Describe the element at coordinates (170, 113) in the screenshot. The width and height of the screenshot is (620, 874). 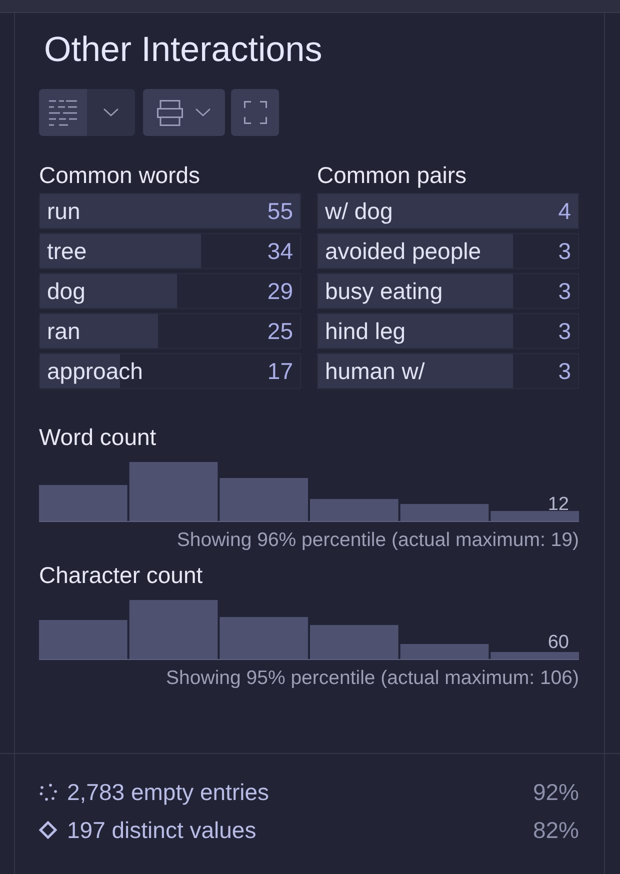
I see `stacked-rectangles-icon` at that location.